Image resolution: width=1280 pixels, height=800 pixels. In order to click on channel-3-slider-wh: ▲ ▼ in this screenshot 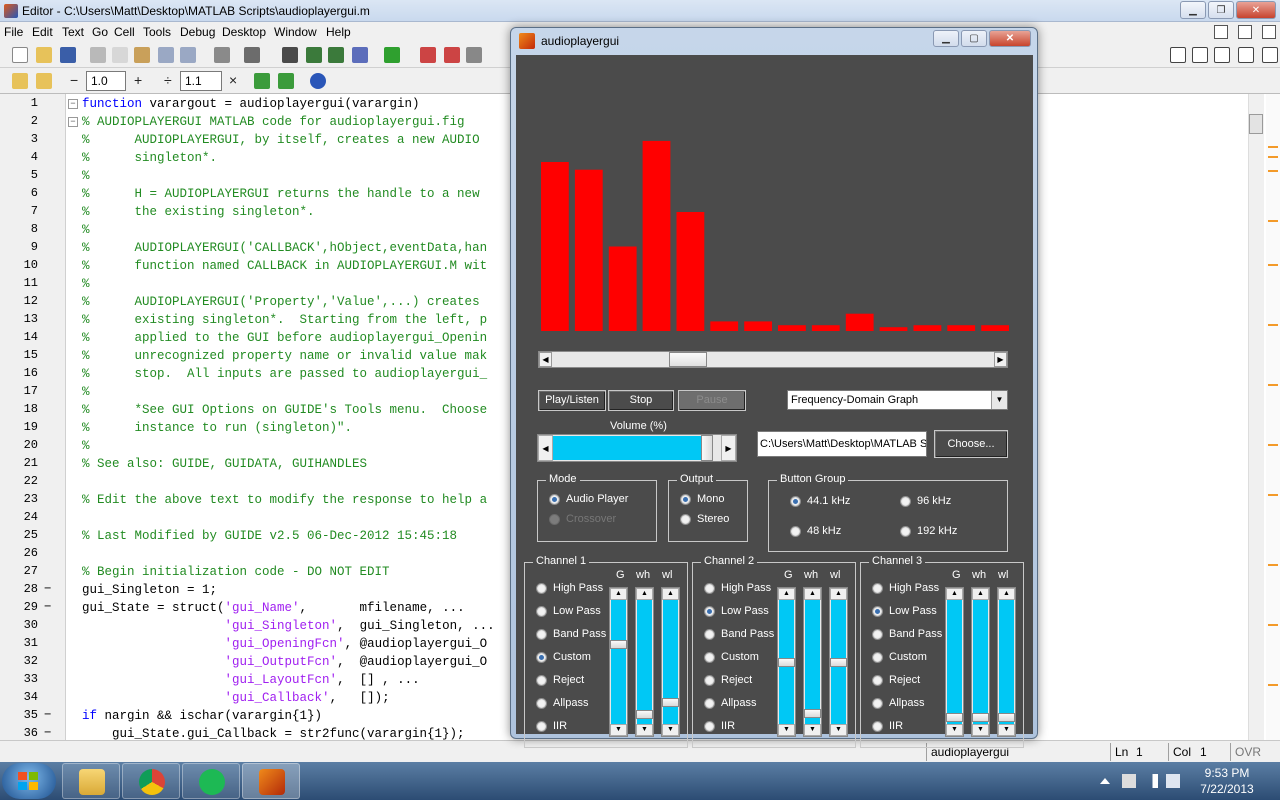, I will do `click(980, 662)`.